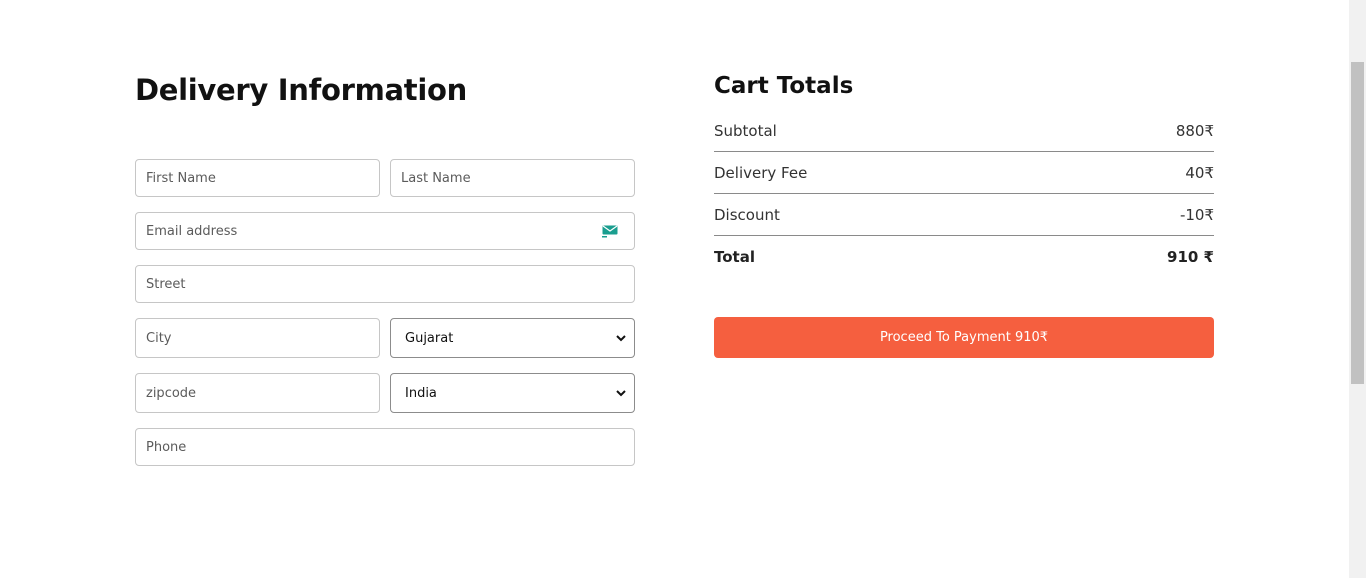  I want to click on delivery-information-section: Delivery Information, so click(385, 90).